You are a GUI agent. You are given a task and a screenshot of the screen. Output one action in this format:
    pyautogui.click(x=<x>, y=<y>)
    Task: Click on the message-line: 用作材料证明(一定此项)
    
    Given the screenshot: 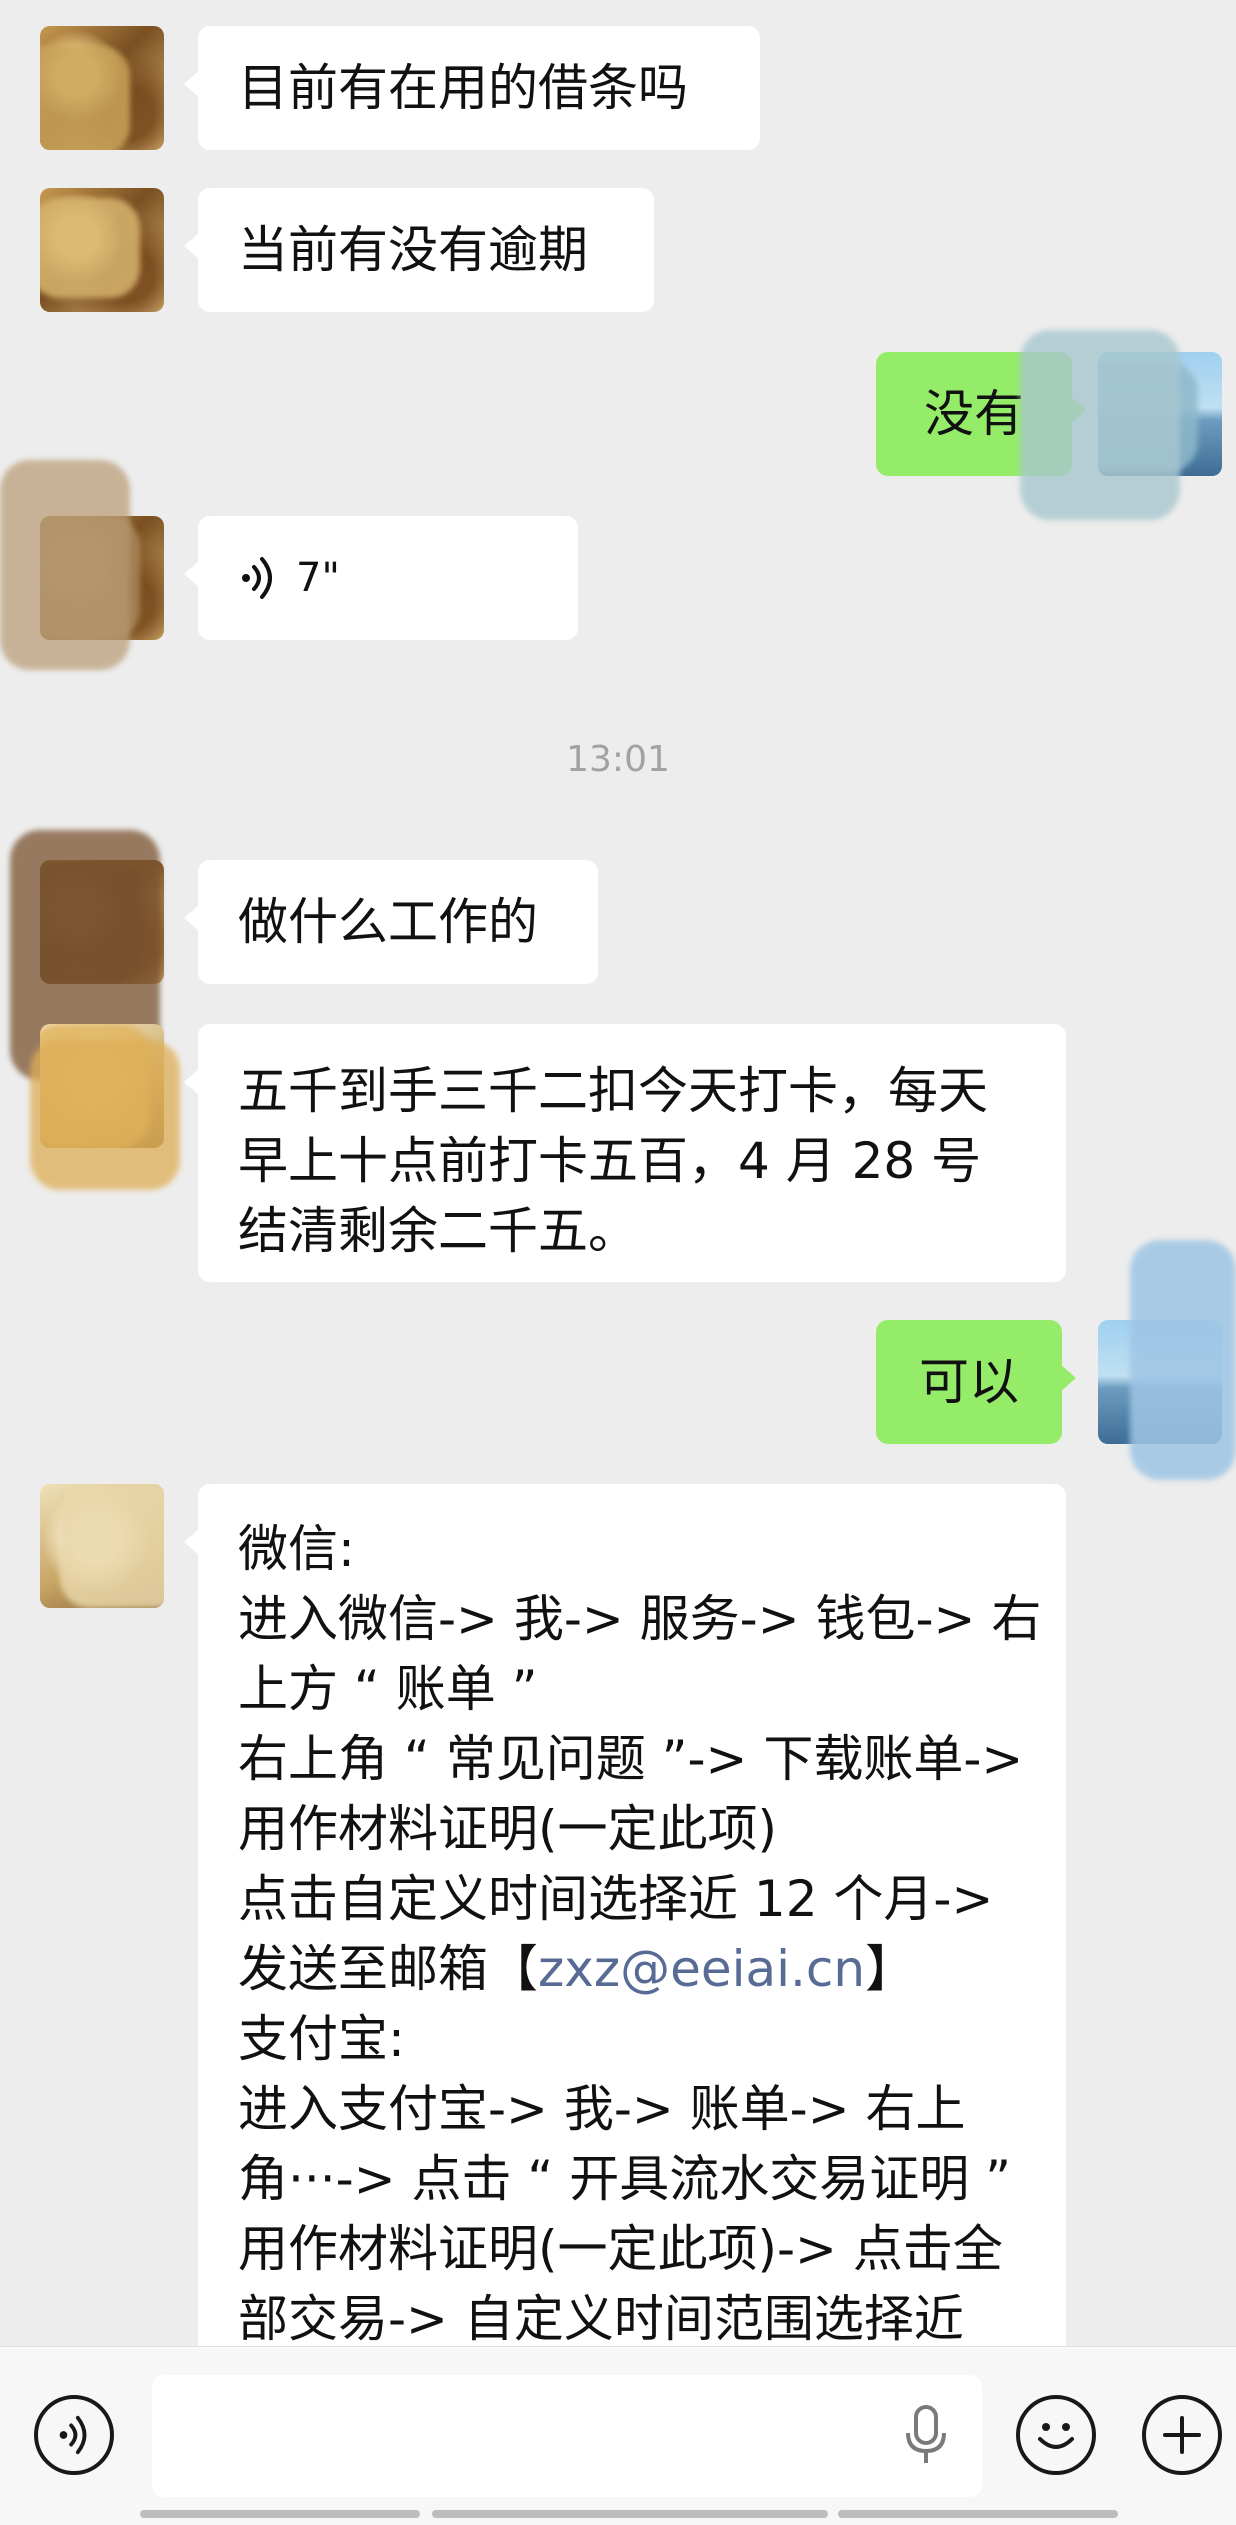 What is the action you would take?
    pyautogui.click(x=508, y=1829)
    